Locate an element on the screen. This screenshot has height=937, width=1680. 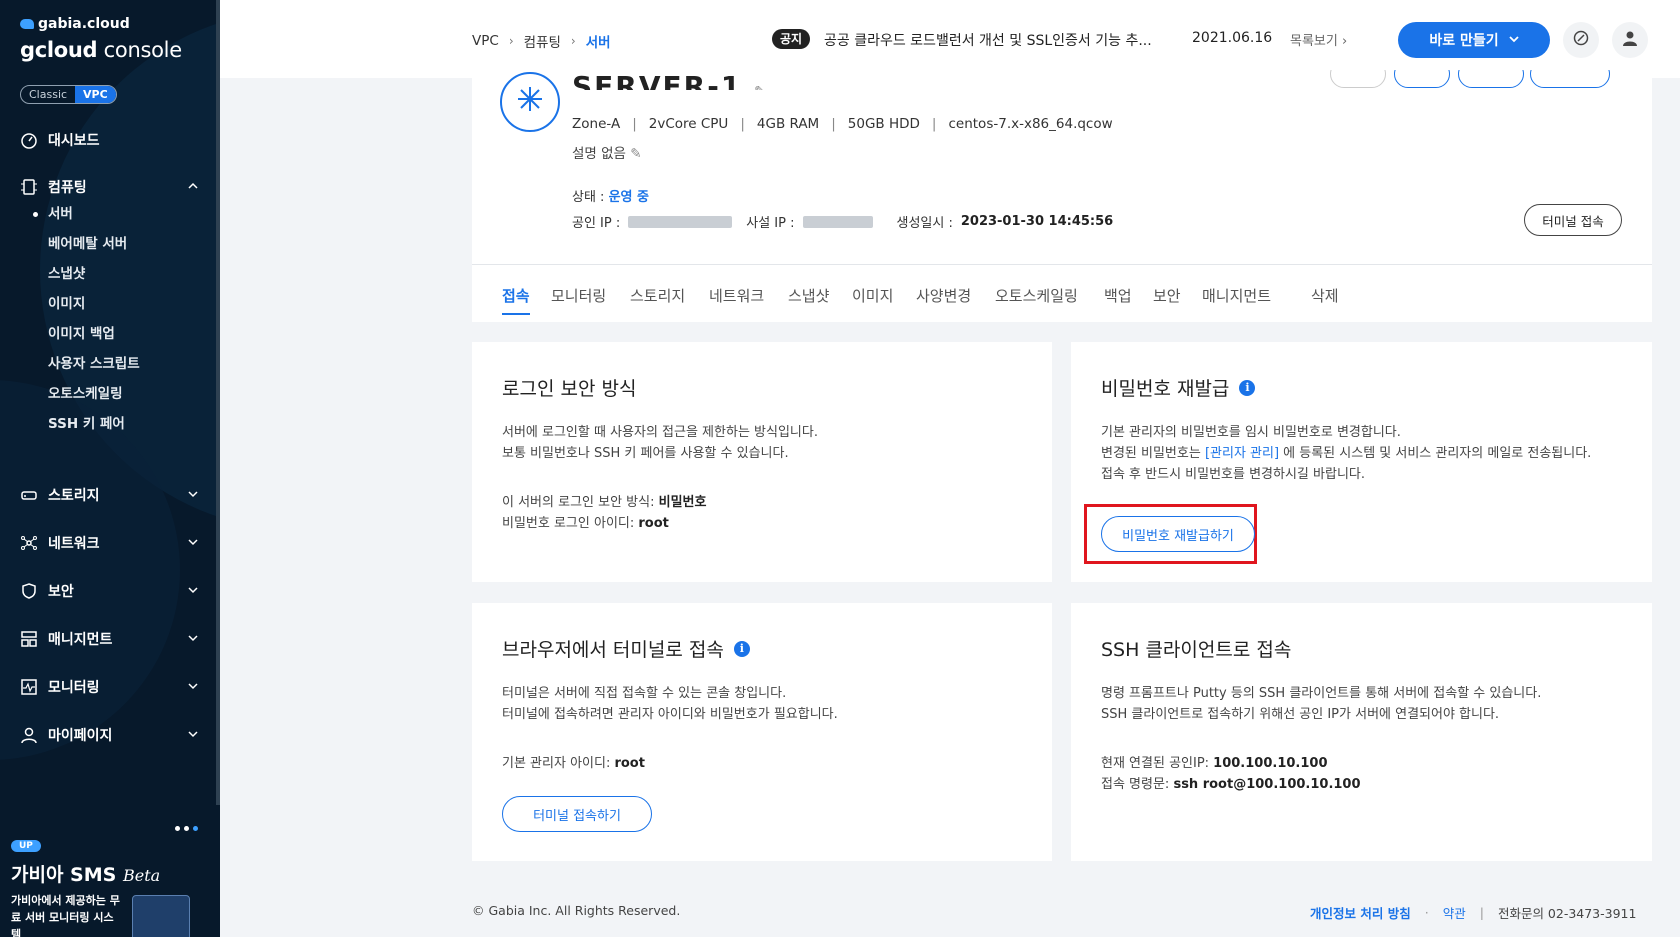
chat-icon is located at coordinates (1581, 40).